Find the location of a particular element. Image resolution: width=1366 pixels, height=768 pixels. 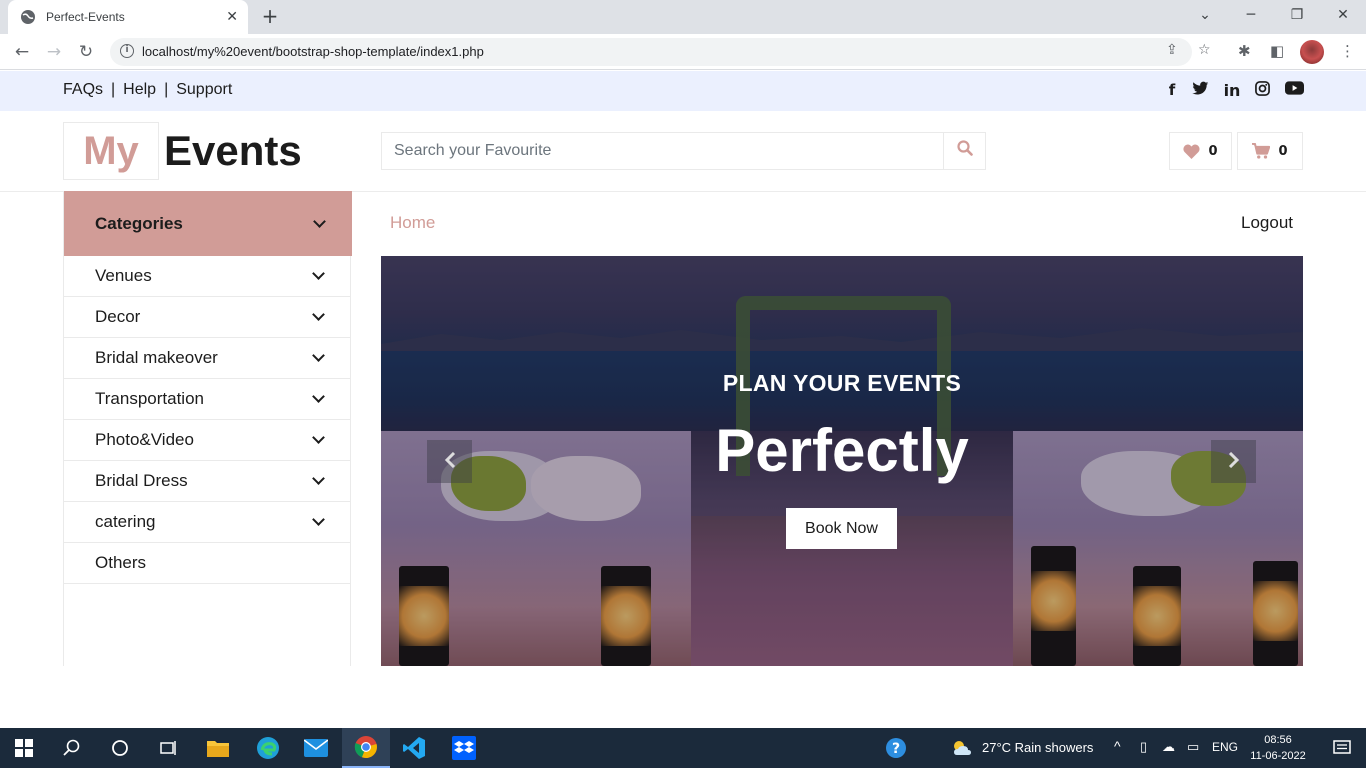

category-label: catering is located at coordinates (125, 521).